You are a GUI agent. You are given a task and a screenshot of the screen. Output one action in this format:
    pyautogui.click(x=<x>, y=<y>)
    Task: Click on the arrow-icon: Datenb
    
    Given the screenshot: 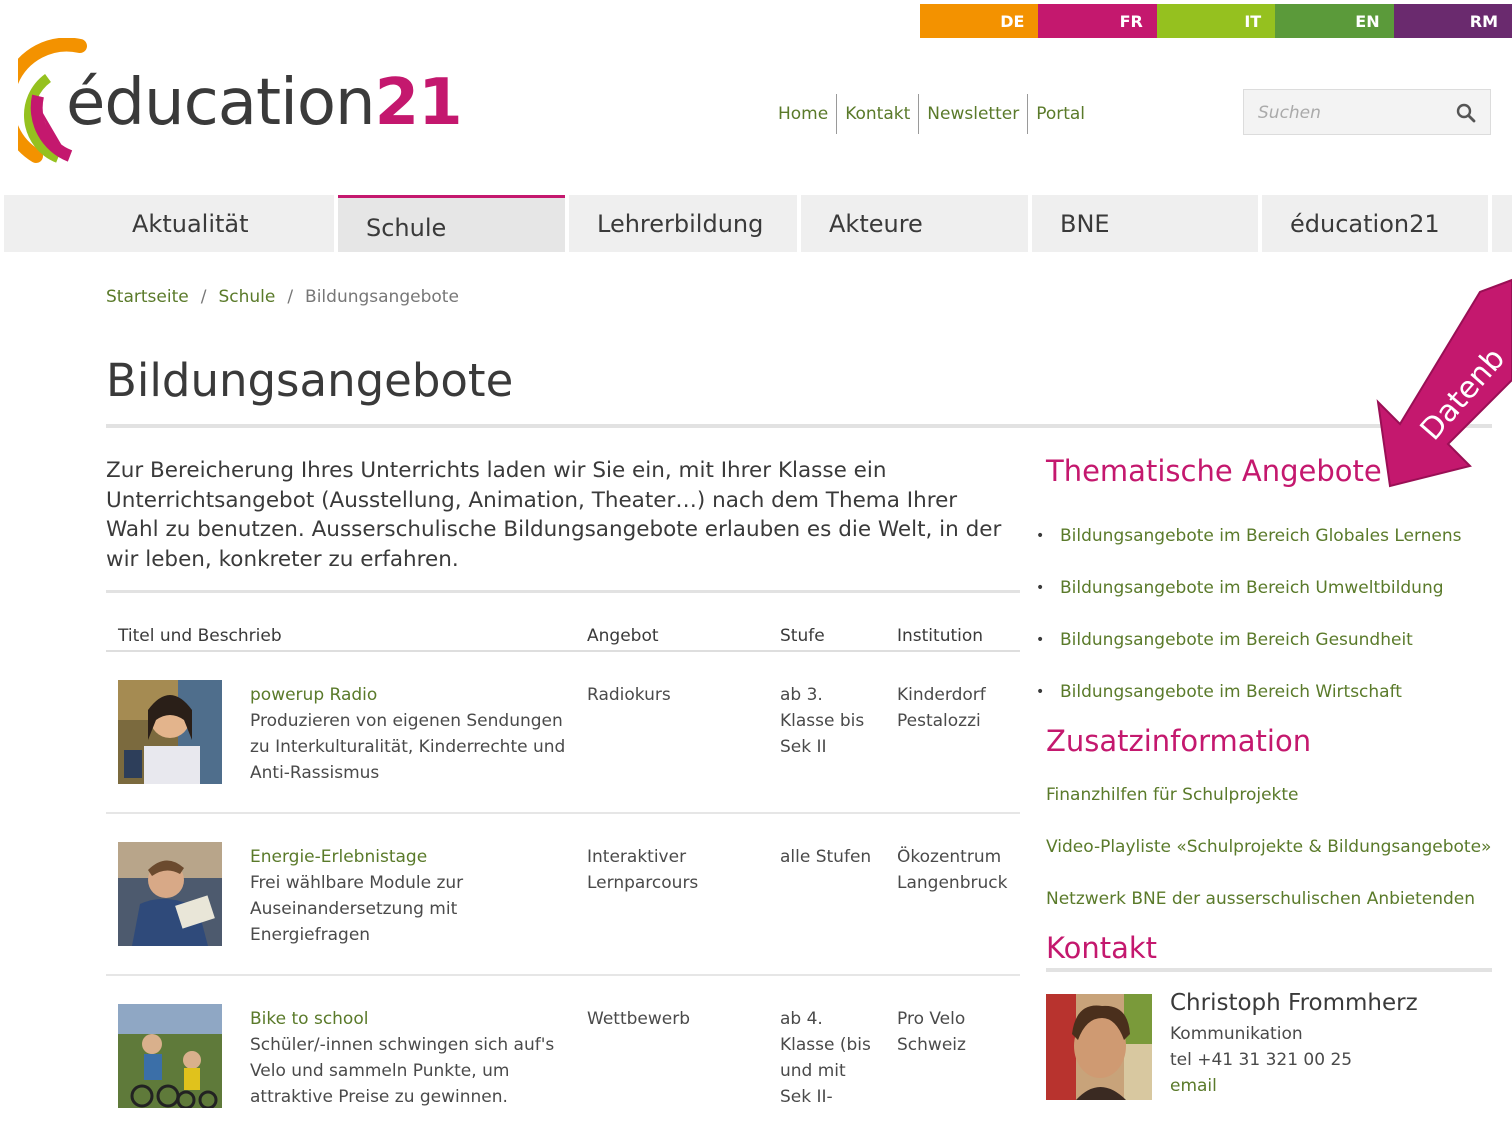 What is the action you would take?
    pyautogui.click(x=1444, y=383)
    